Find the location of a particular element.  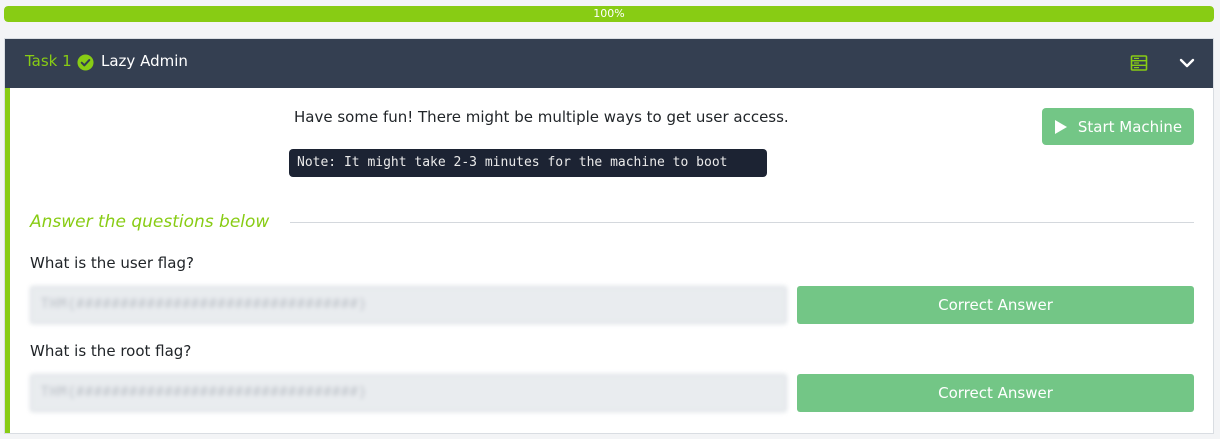

correct-answer-button-2: Correct Answer is located at coordinates (995, 393).